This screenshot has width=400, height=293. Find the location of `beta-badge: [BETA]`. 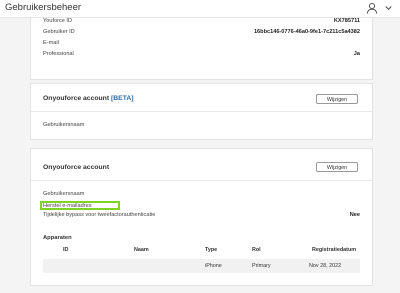

beta-badge: [BETA] is located at coordinates (122, 98).